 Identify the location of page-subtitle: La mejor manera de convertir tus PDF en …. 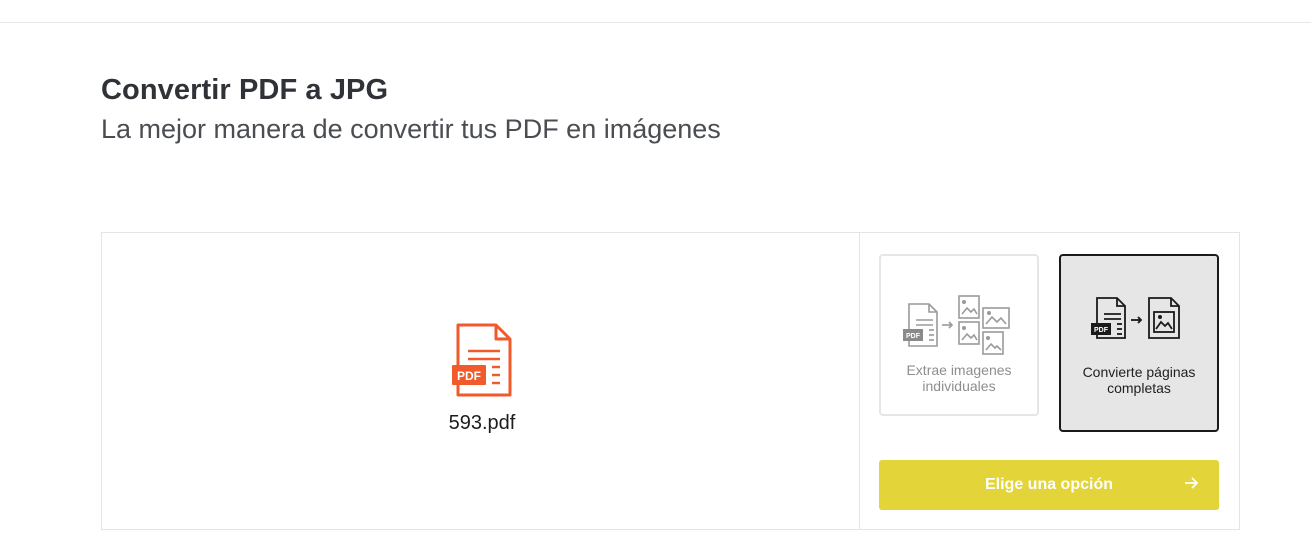
(411, 129).